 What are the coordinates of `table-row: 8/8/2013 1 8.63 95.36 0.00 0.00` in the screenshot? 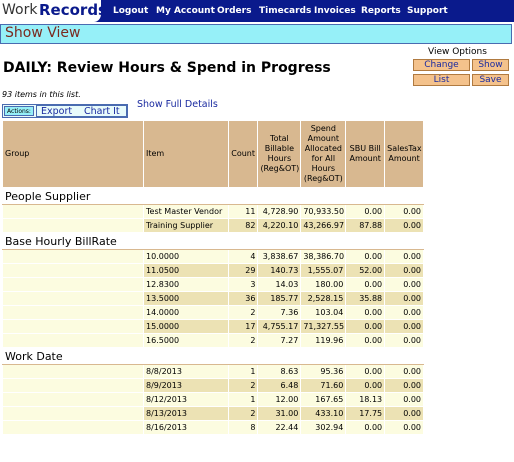 It's located at (213, 371).